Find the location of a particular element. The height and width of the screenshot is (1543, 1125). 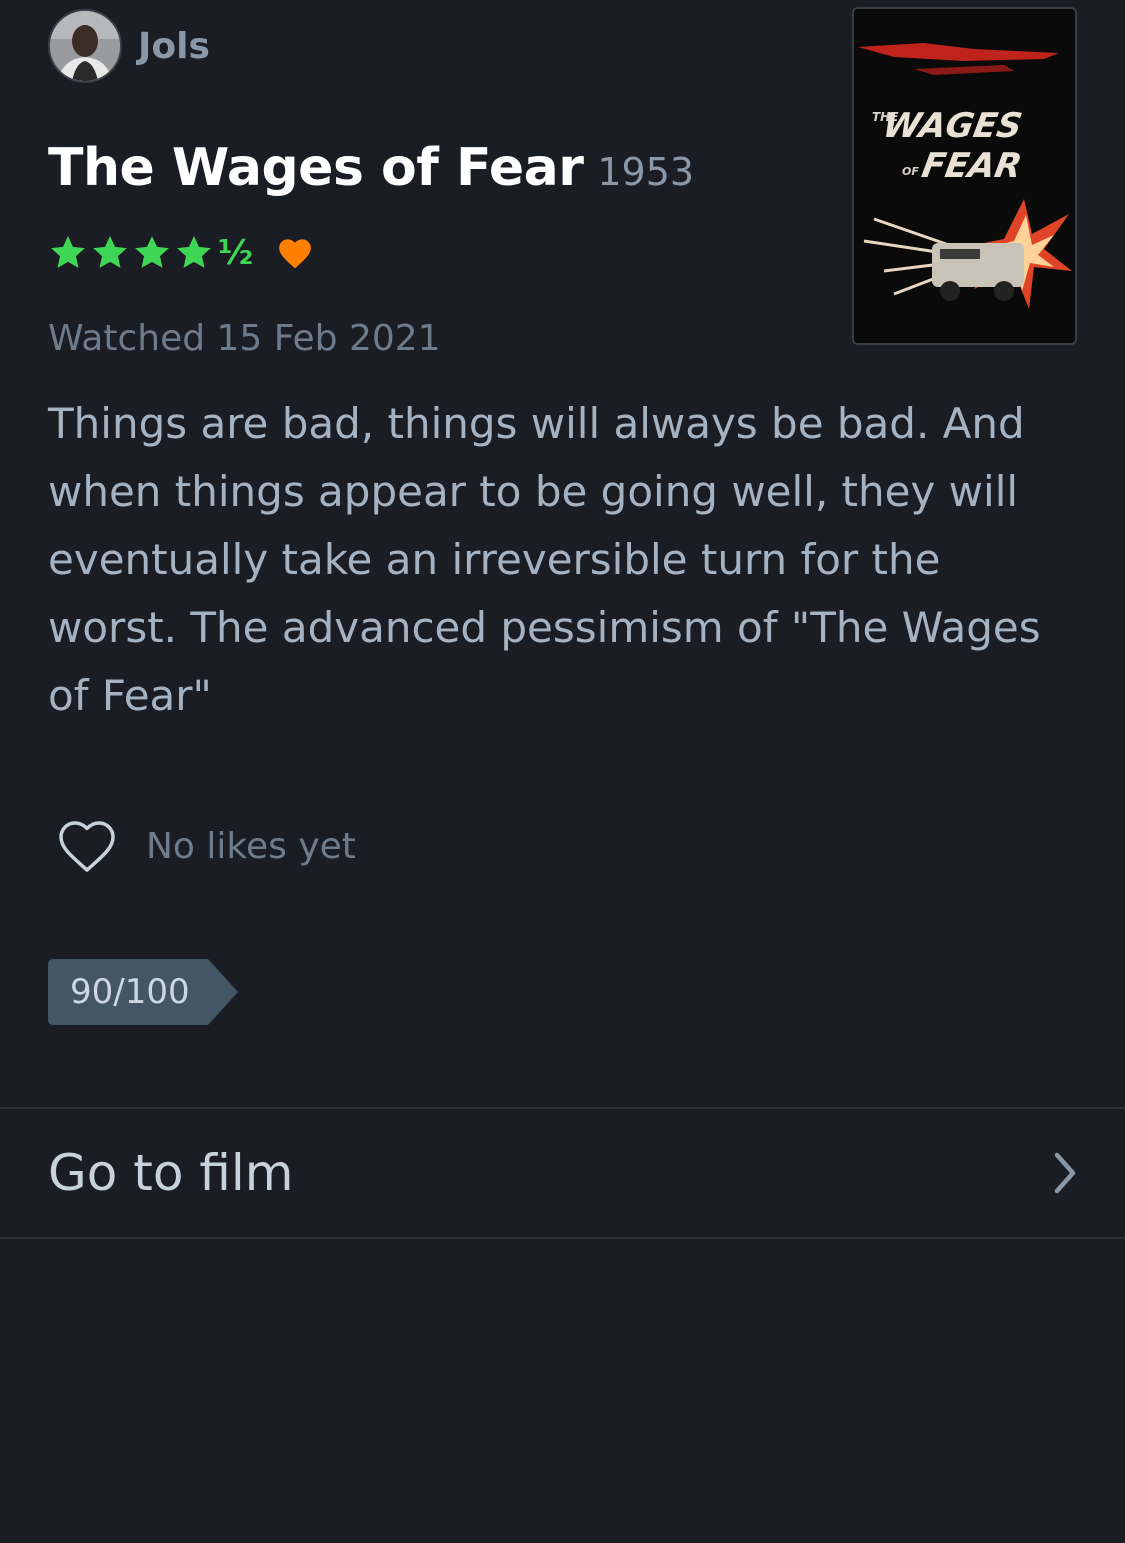

likes-count: No likes yet is located at coordinates (251, 846).